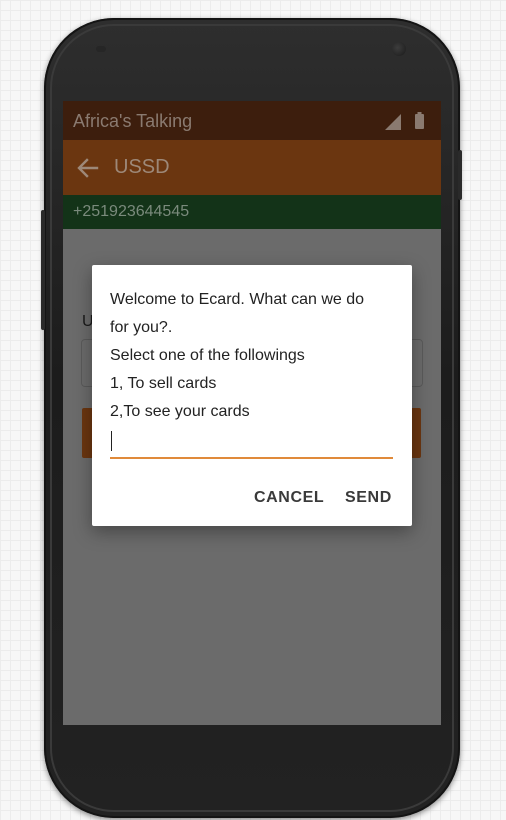 This screenshot has width=506, height=820. What do you see at coordinates (180, 411) in the screenshot?
I see `message-line: 2,To see your cards` at bounding box center [180, 411].